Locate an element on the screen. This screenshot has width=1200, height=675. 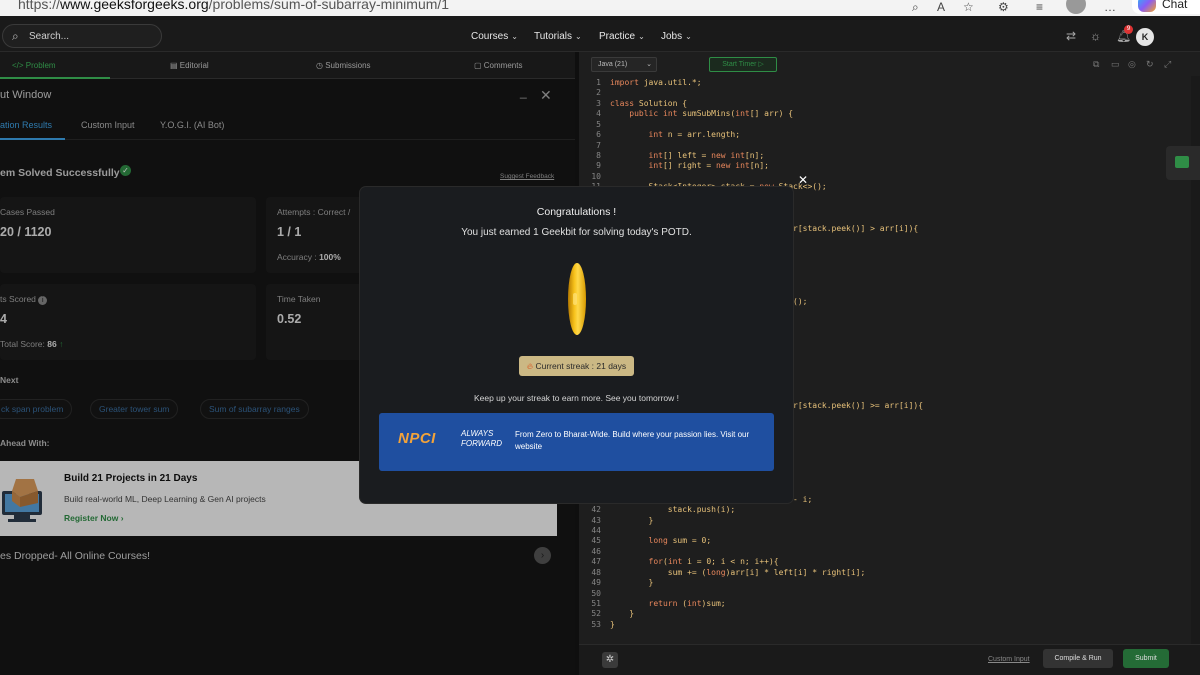
settings-icon: ◎ is located at coordinates (1132, 64).